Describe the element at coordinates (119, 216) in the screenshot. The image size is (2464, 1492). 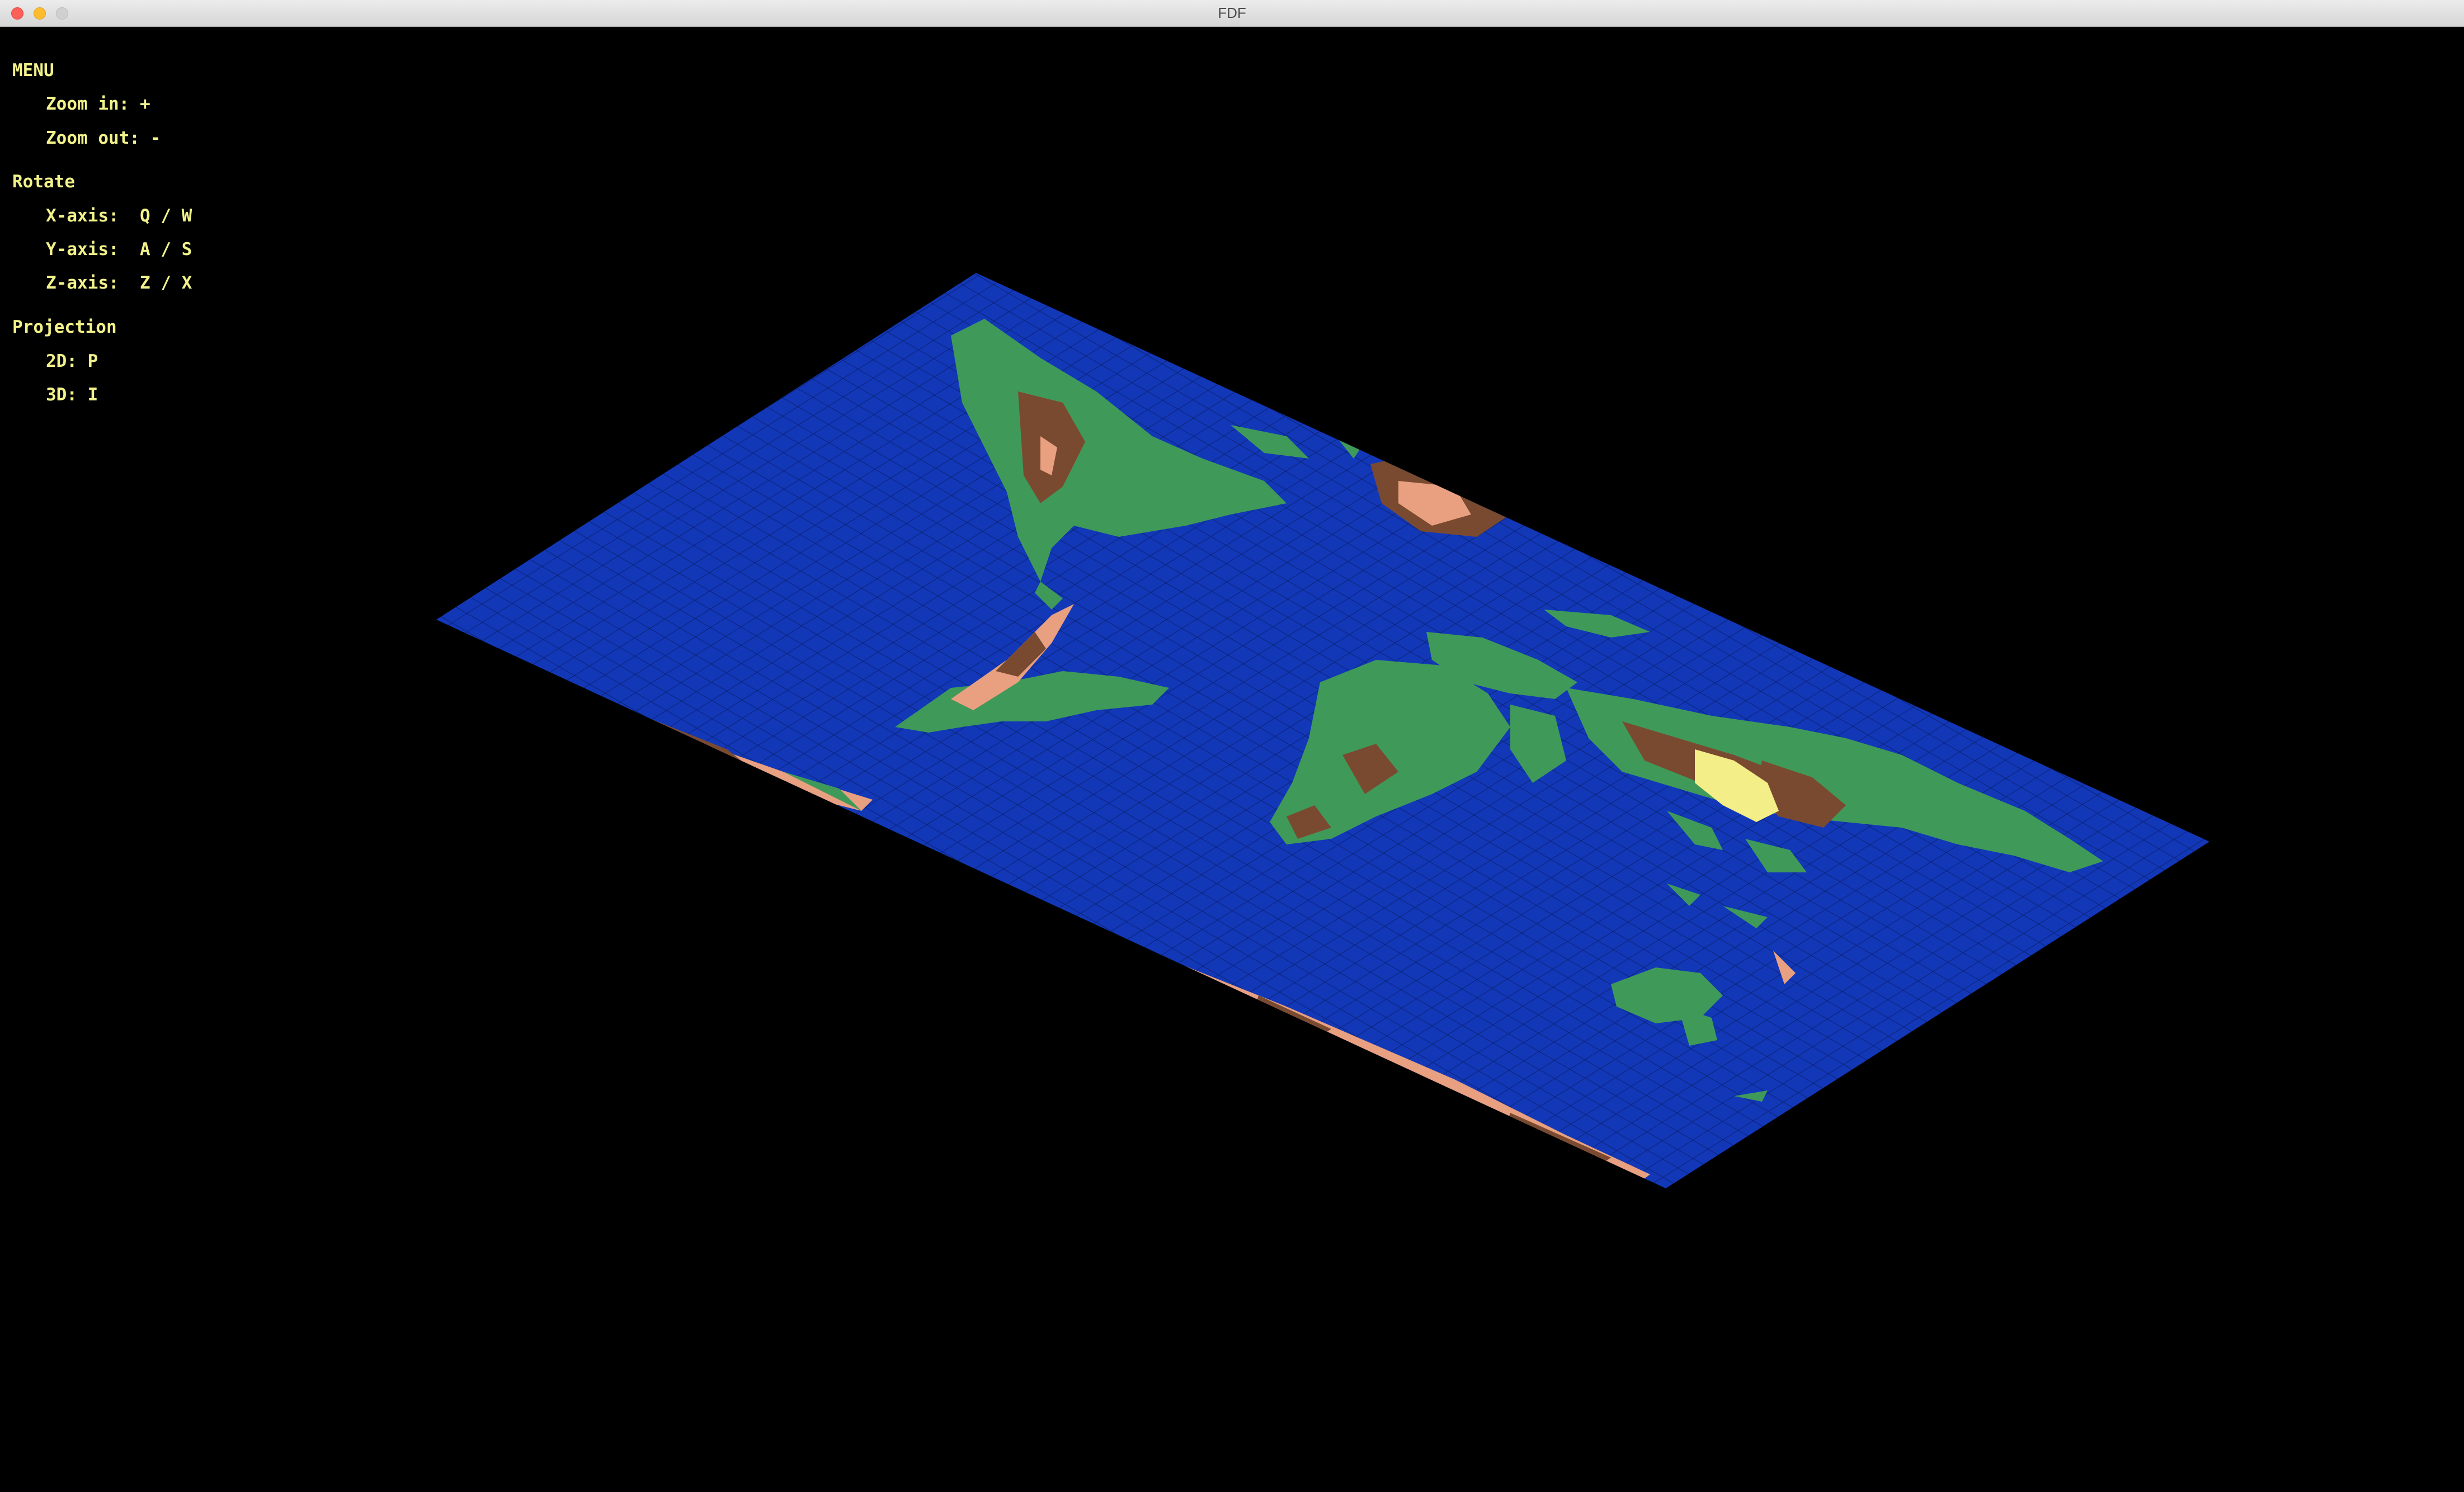
I see `x-axis-hint: X-axis: Q / W` at that location.